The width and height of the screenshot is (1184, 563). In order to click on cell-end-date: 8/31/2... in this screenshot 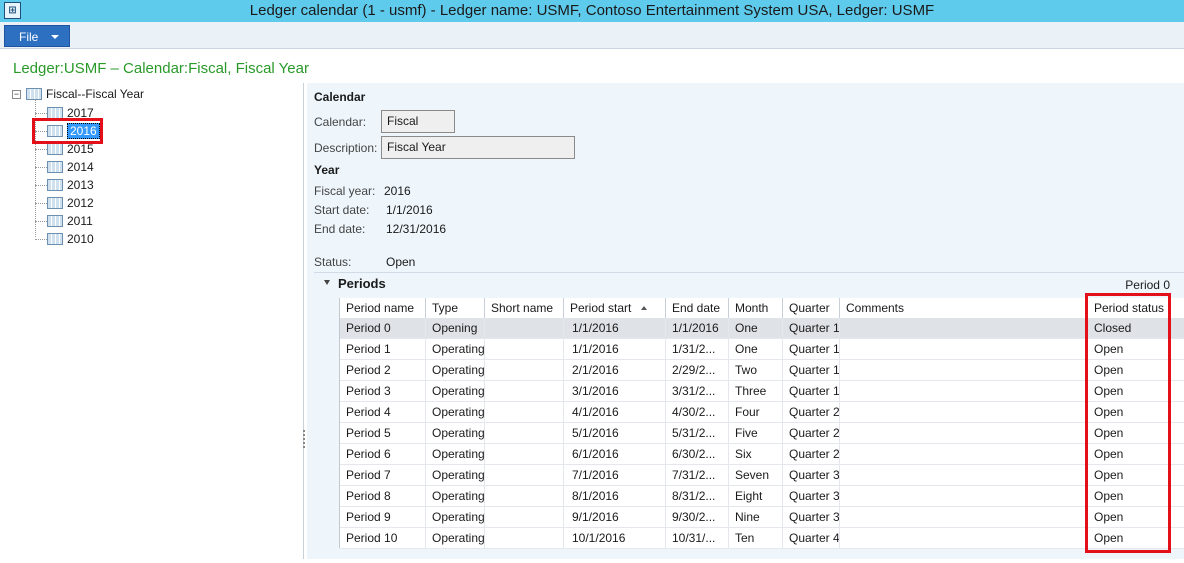, I will do `click(697, 496)`.